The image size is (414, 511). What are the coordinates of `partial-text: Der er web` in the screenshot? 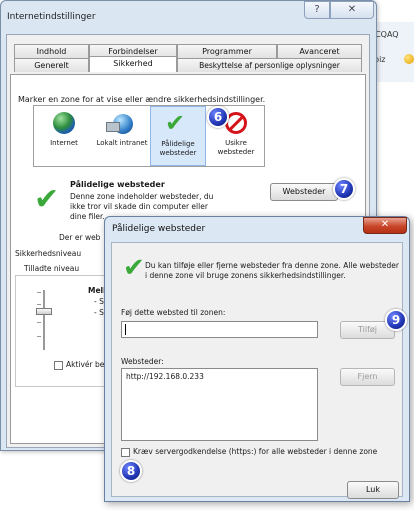 It's located at (80, 237).